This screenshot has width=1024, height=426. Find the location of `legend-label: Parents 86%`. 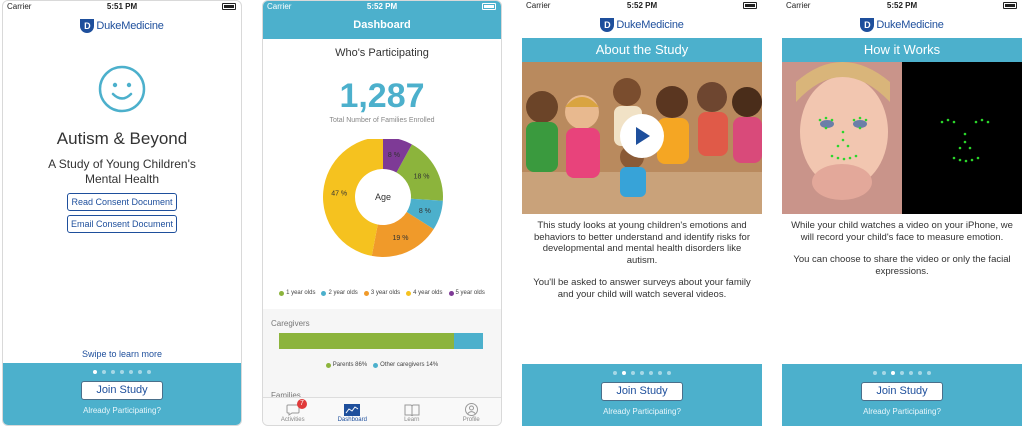

legend-label: Parents 86% is located at coordinates (350, 365).